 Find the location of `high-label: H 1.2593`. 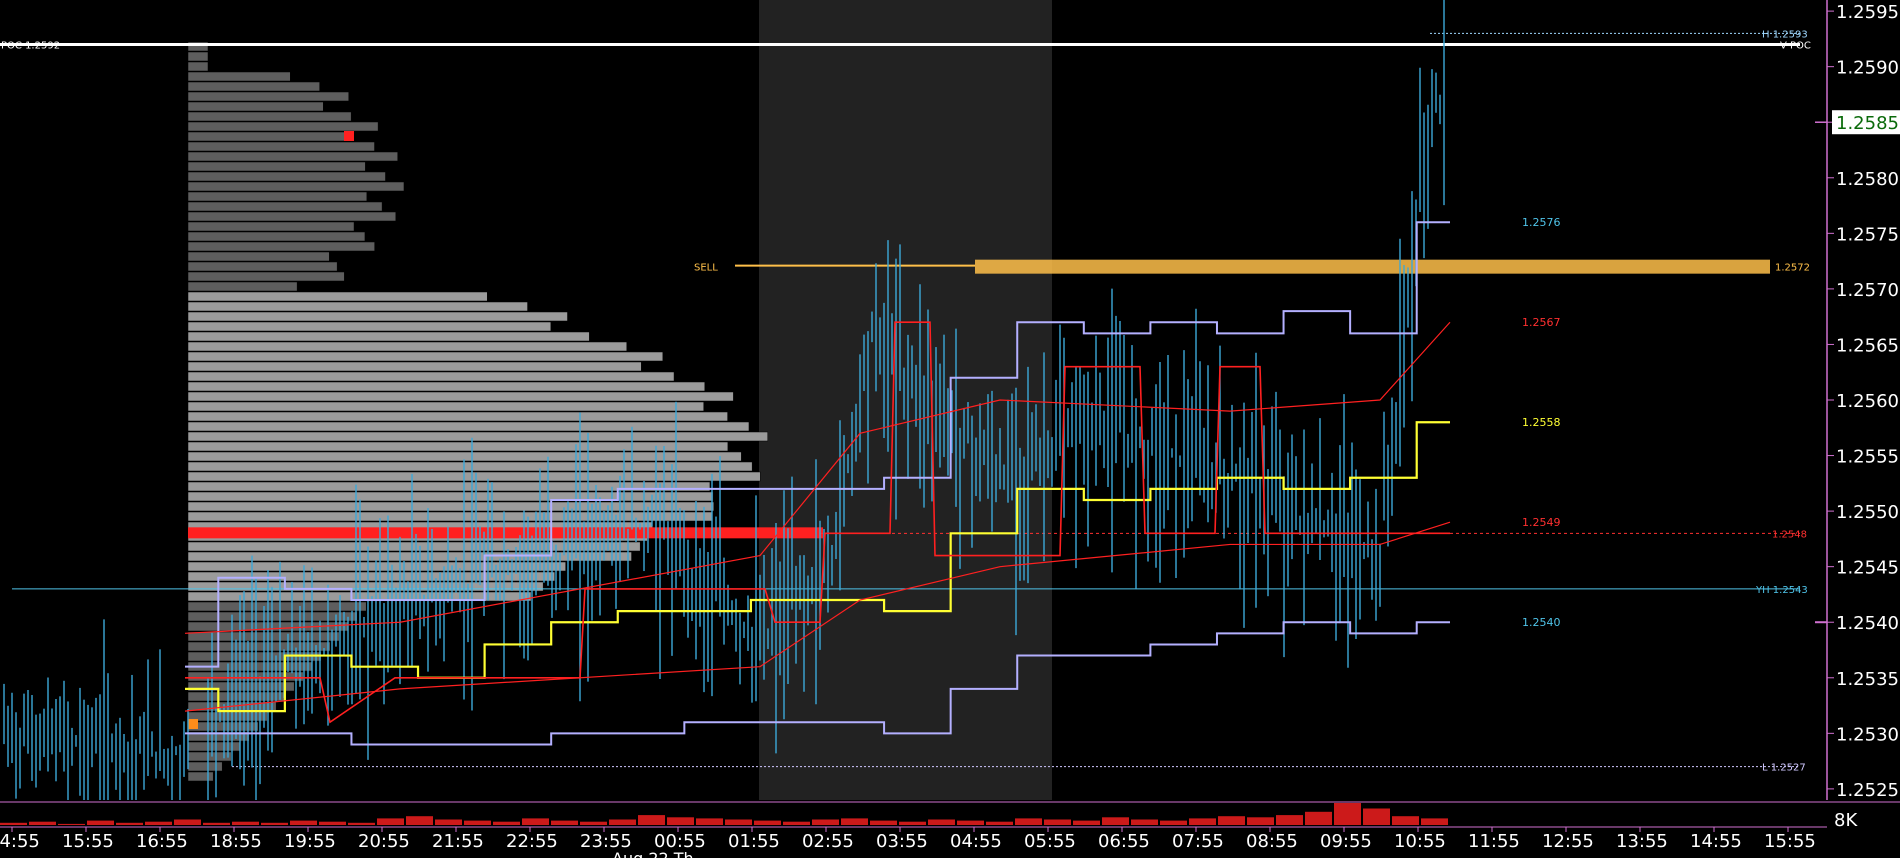

high-label: H 1.2593 is located at coordinates (1785, 34).